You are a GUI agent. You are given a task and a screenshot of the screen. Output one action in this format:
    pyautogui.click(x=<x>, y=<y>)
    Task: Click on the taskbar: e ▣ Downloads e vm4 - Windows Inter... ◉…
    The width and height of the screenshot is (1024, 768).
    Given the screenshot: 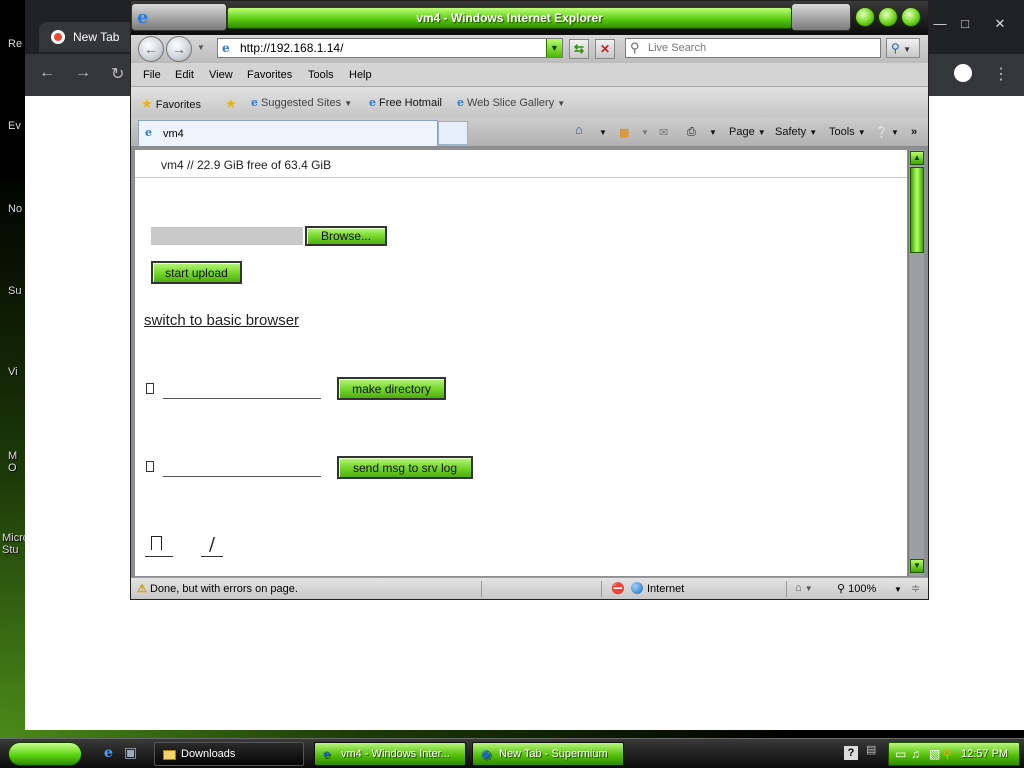 What is the action you would take?
    pyautogui.click(x=512, y=753)
    